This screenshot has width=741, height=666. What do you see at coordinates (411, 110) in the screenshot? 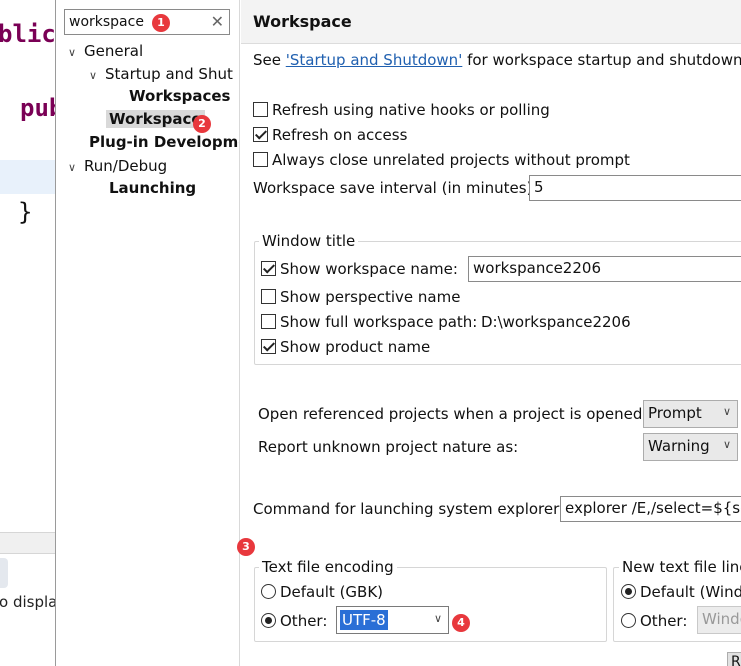
I see `option-label: Refresh using native hooks or polling` at bounding box center [411, 110].